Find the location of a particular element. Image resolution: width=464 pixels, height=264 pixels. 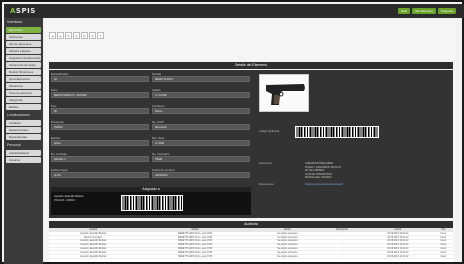

edit-button: ✎ is located at coordinates (68, 35).